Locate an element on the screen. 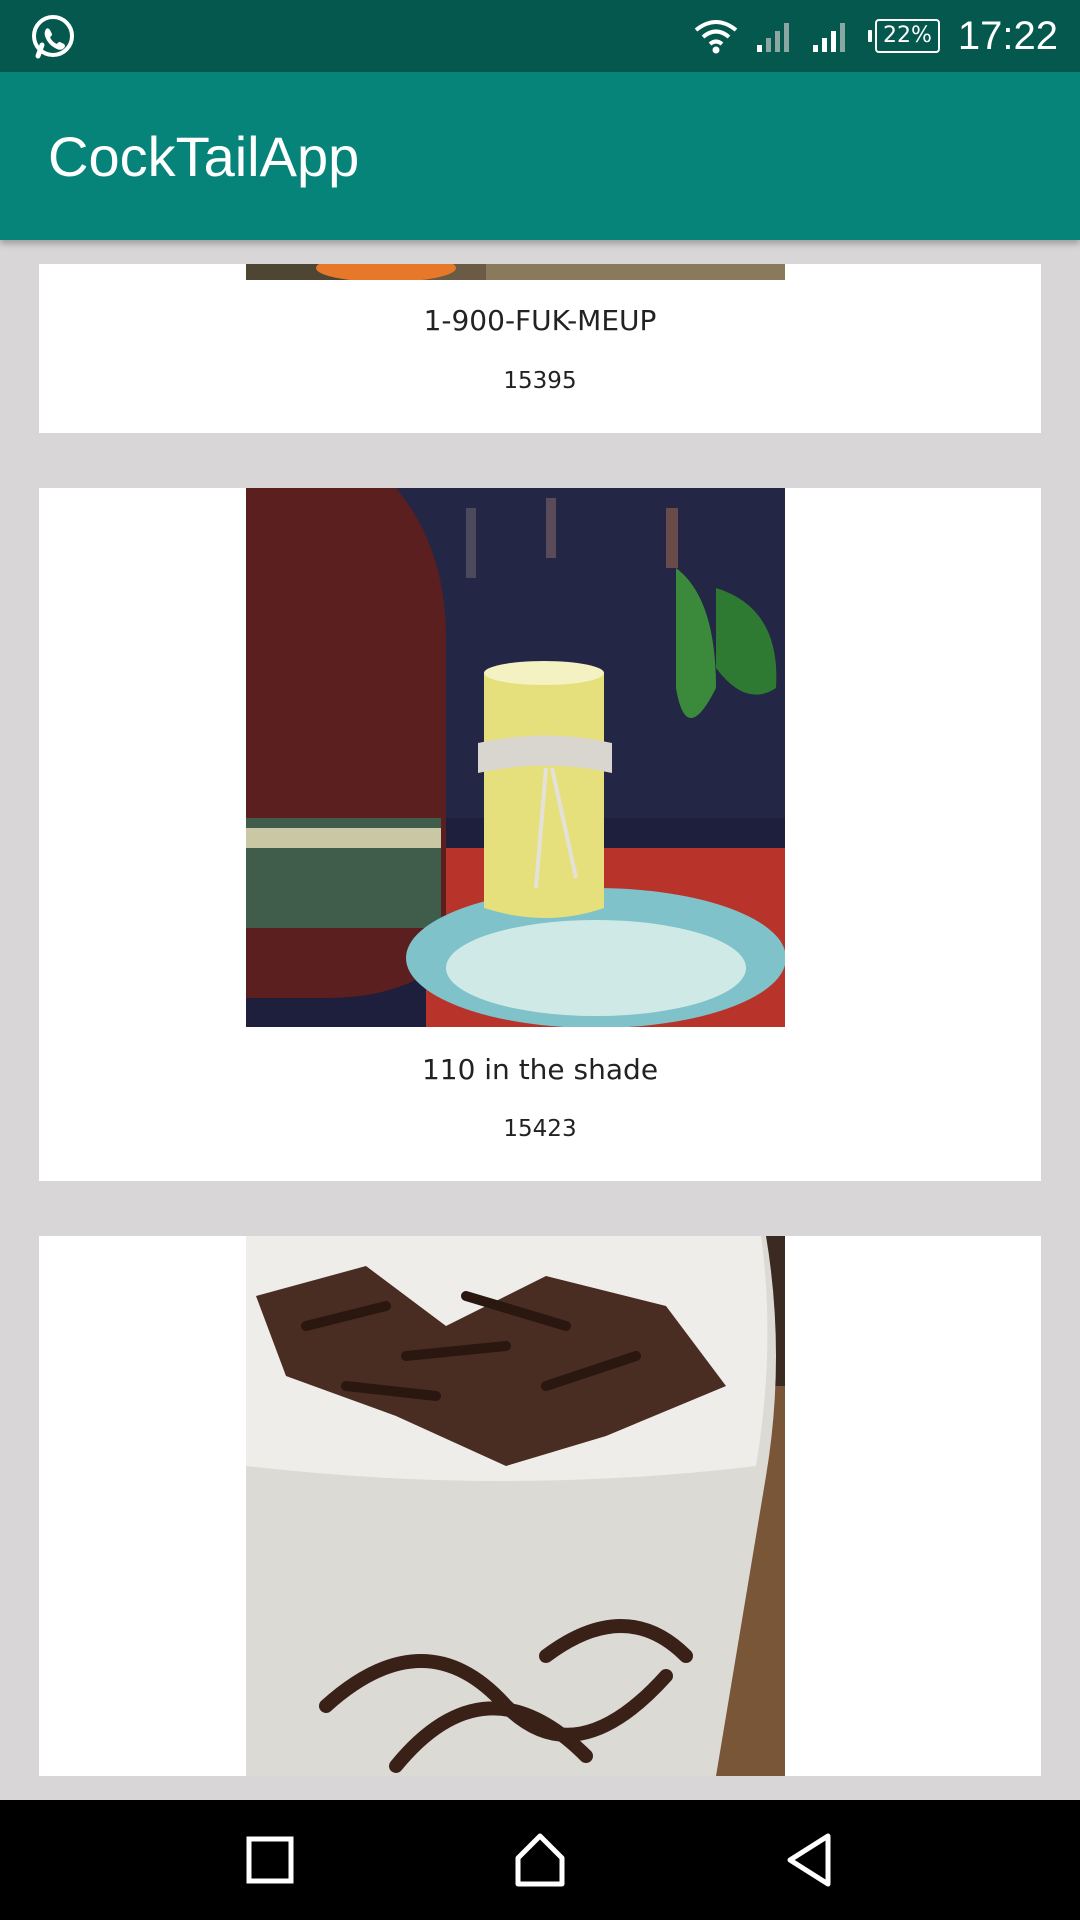 Image resolution: width=1080 pixels, height=1920 pixels. navigation-bar is located at coordinates (540, 1860).